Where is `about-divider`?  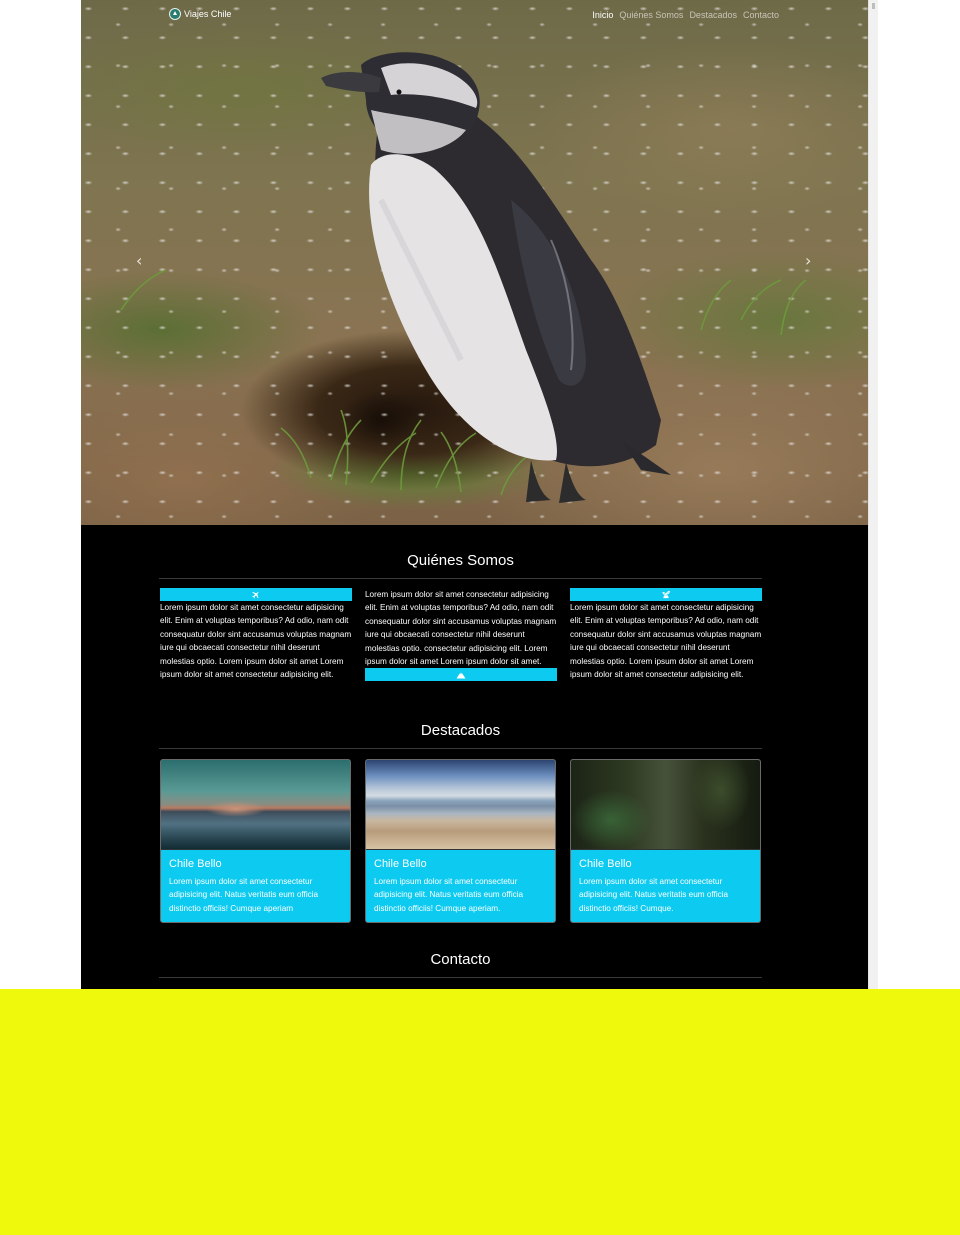
about-divider is located at coordinates (460, 578).